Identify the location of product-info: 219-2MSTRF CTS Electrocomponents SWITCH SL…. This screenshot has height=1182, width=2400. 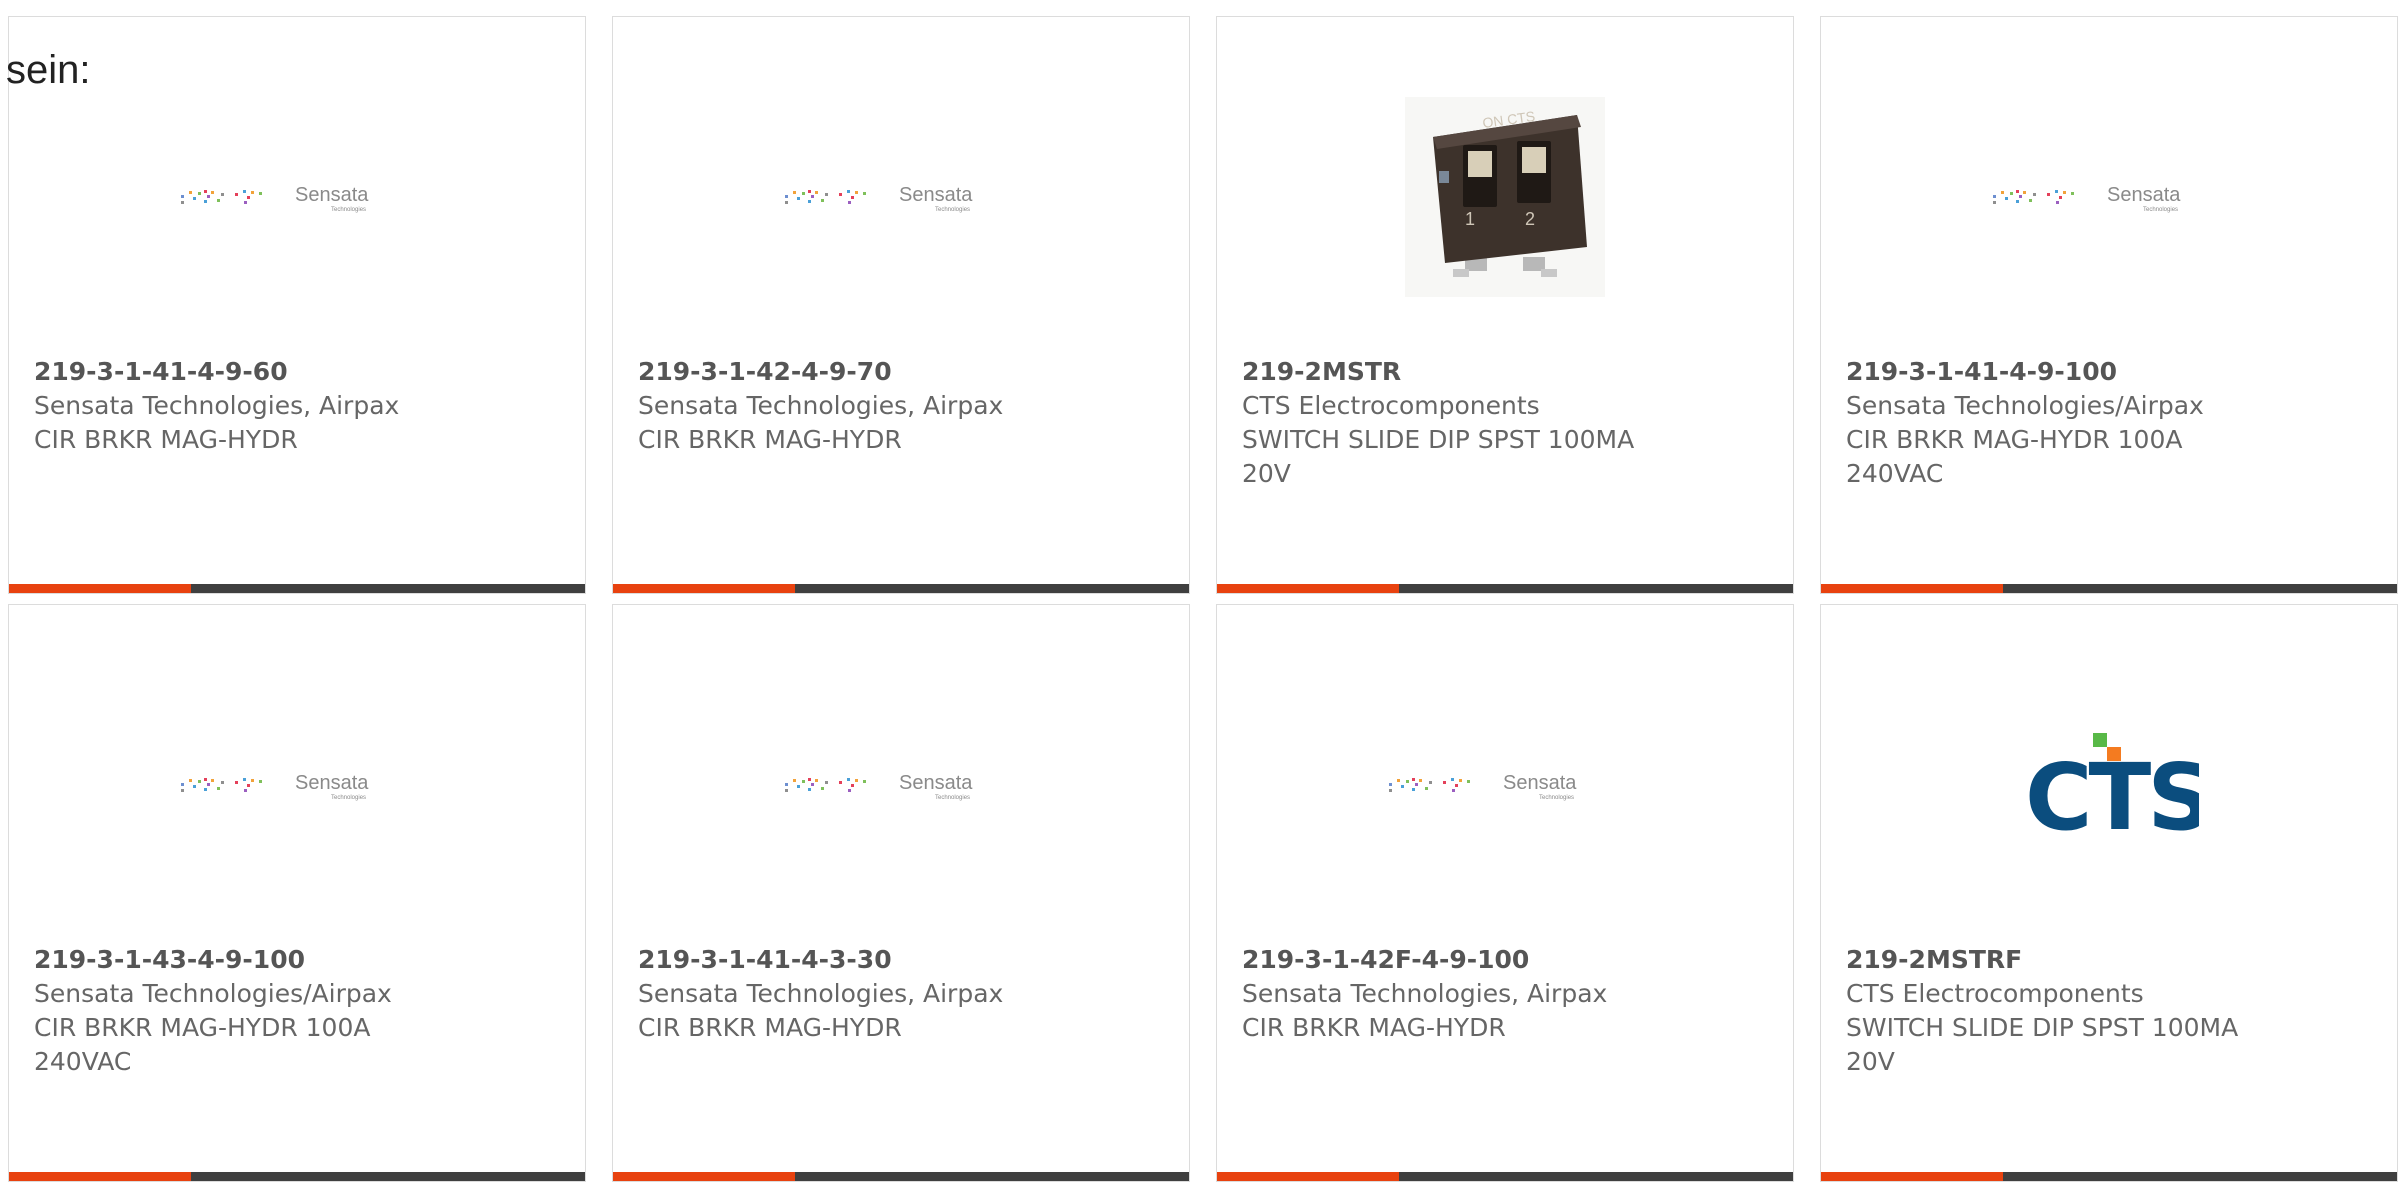
(2109, 1011).